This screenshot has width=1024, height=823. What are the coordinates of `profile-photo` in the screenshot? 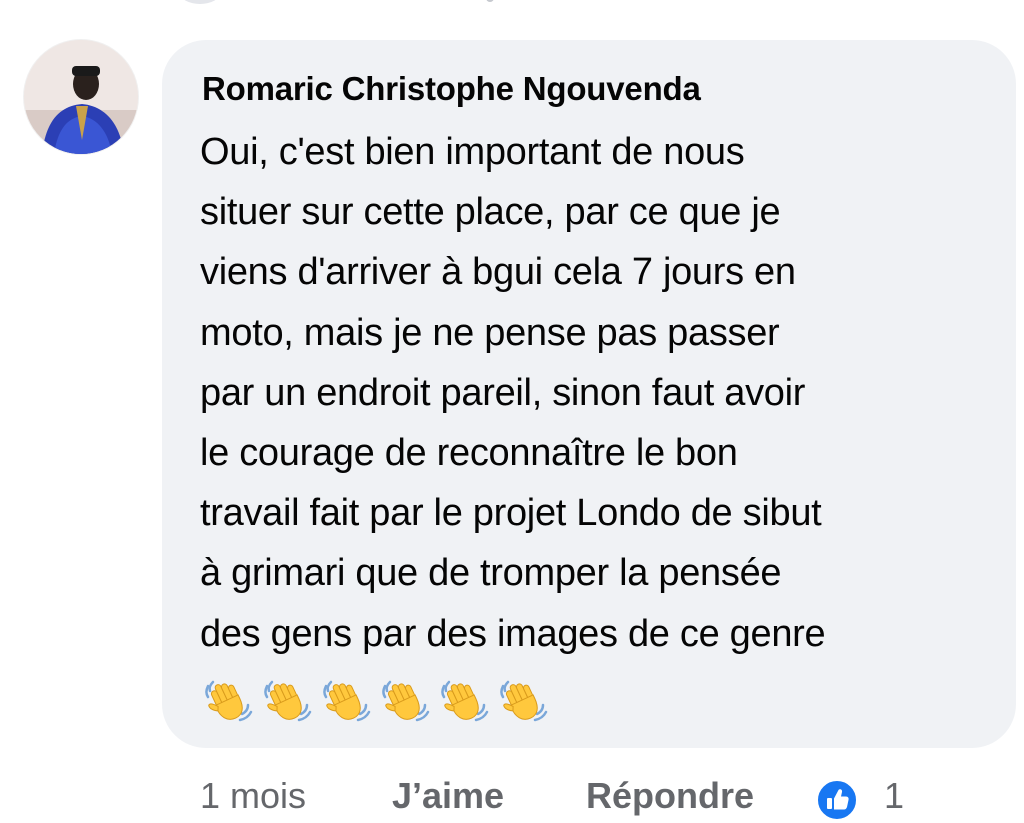 It's located at (81, 97).